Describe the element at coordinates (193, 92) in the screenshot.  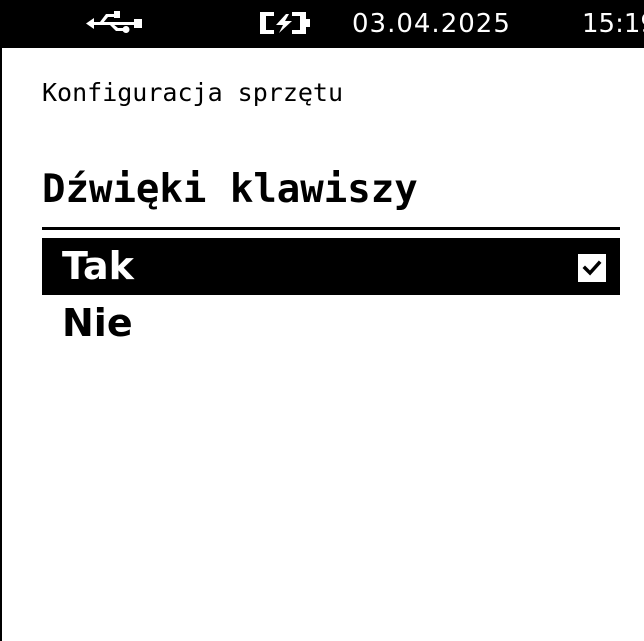
I see `breadcrumb: Konfiguracja sprzętu` at that location.